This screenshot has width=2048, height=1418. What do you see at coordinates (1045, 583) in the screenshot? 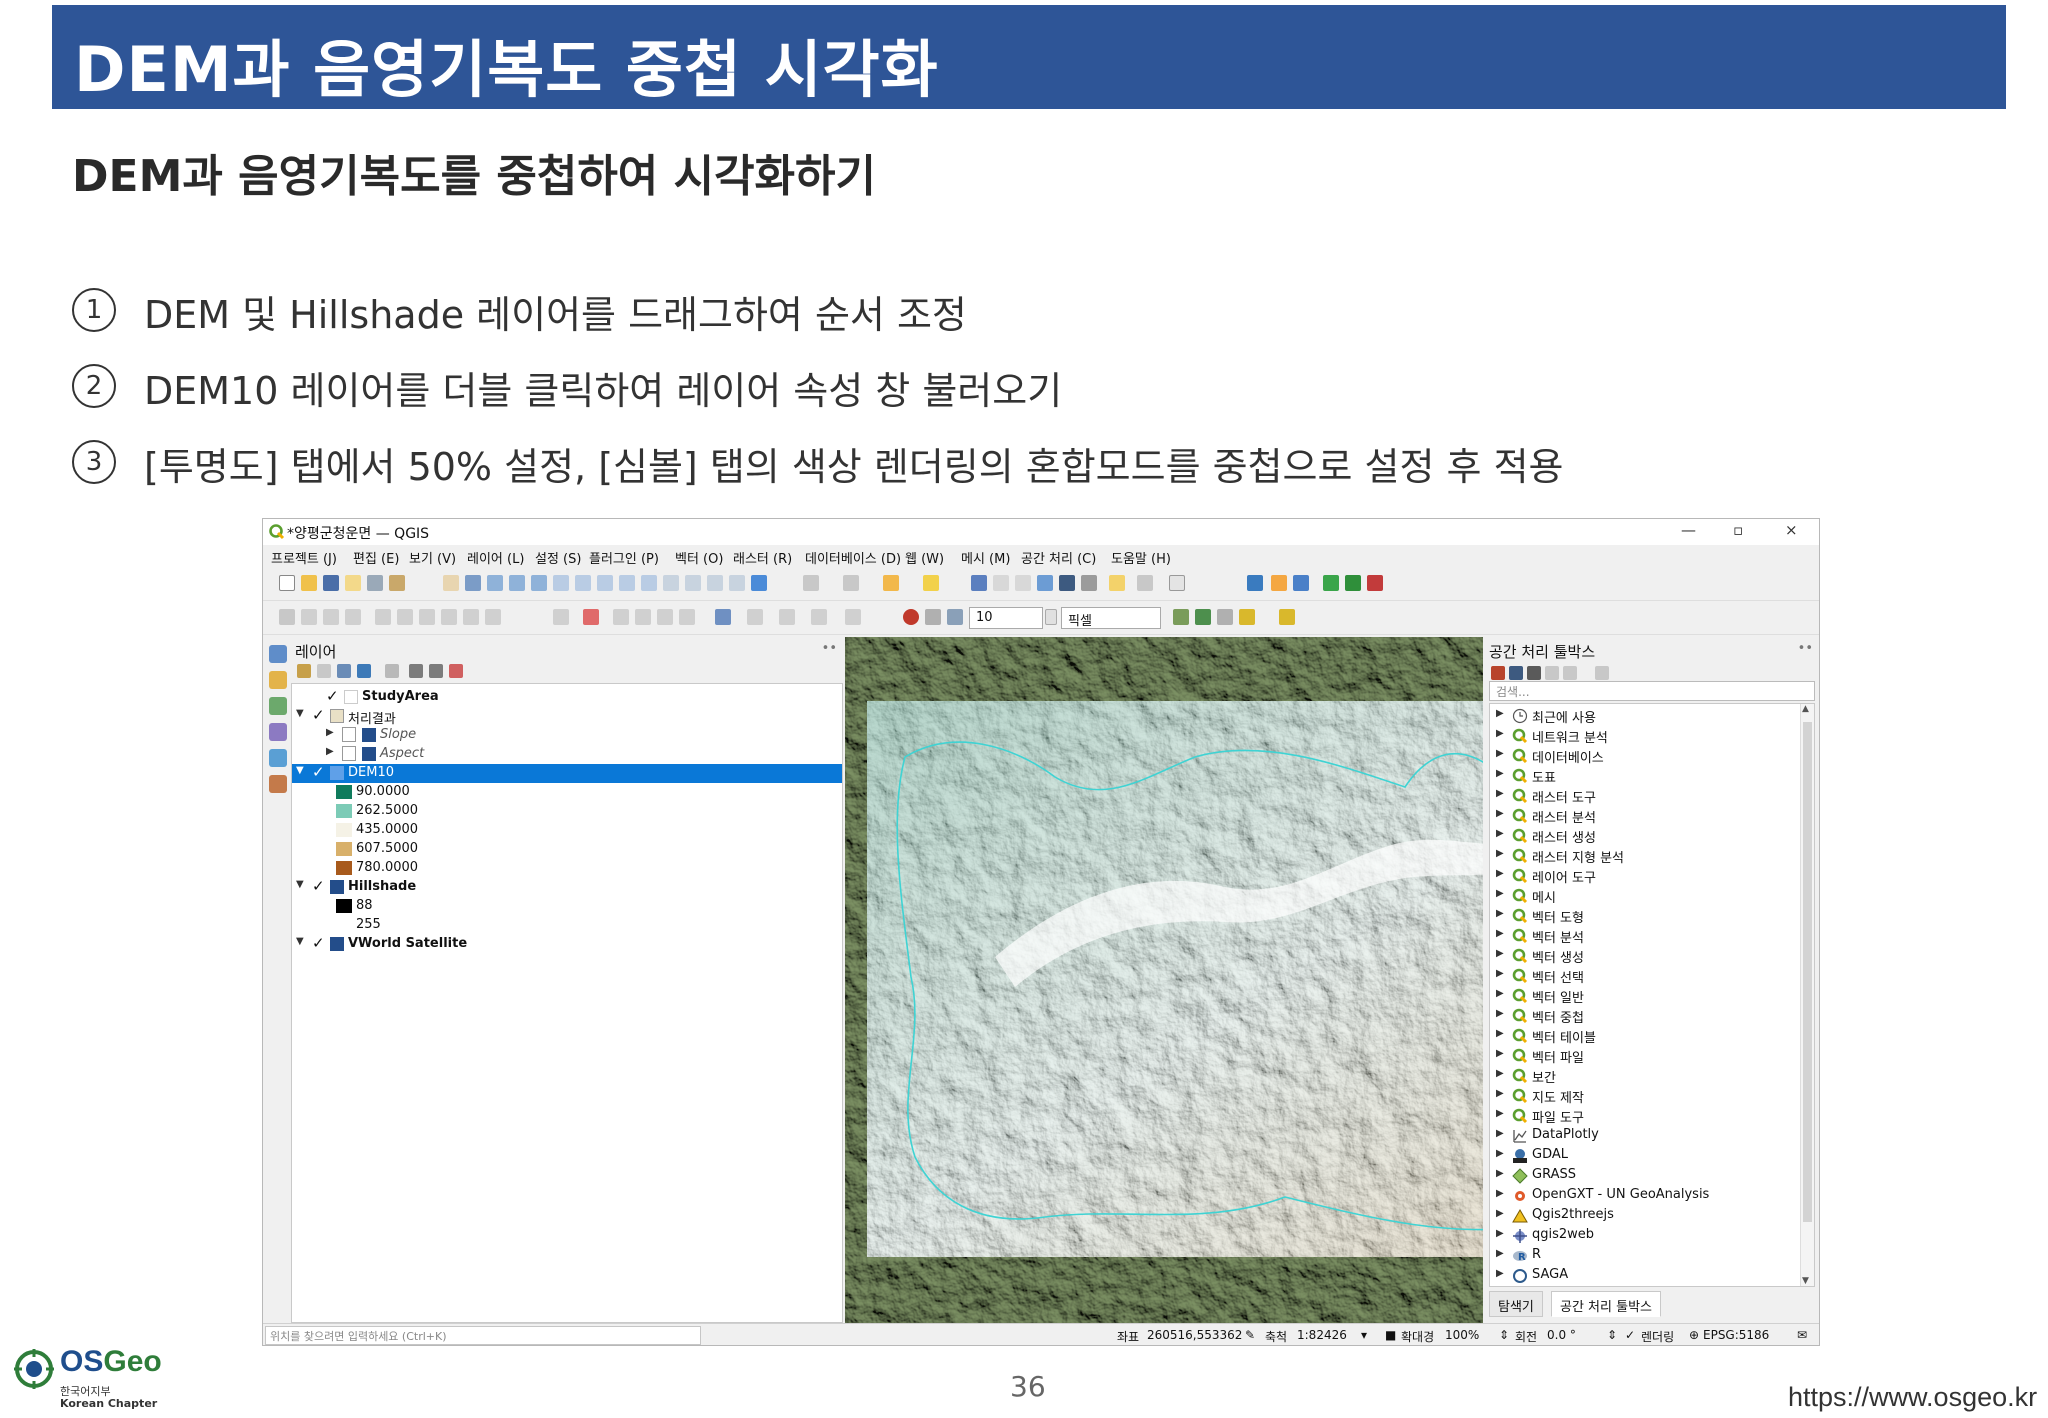
I see `processing-toolbox-icon` at bounding box center [1045, 583].